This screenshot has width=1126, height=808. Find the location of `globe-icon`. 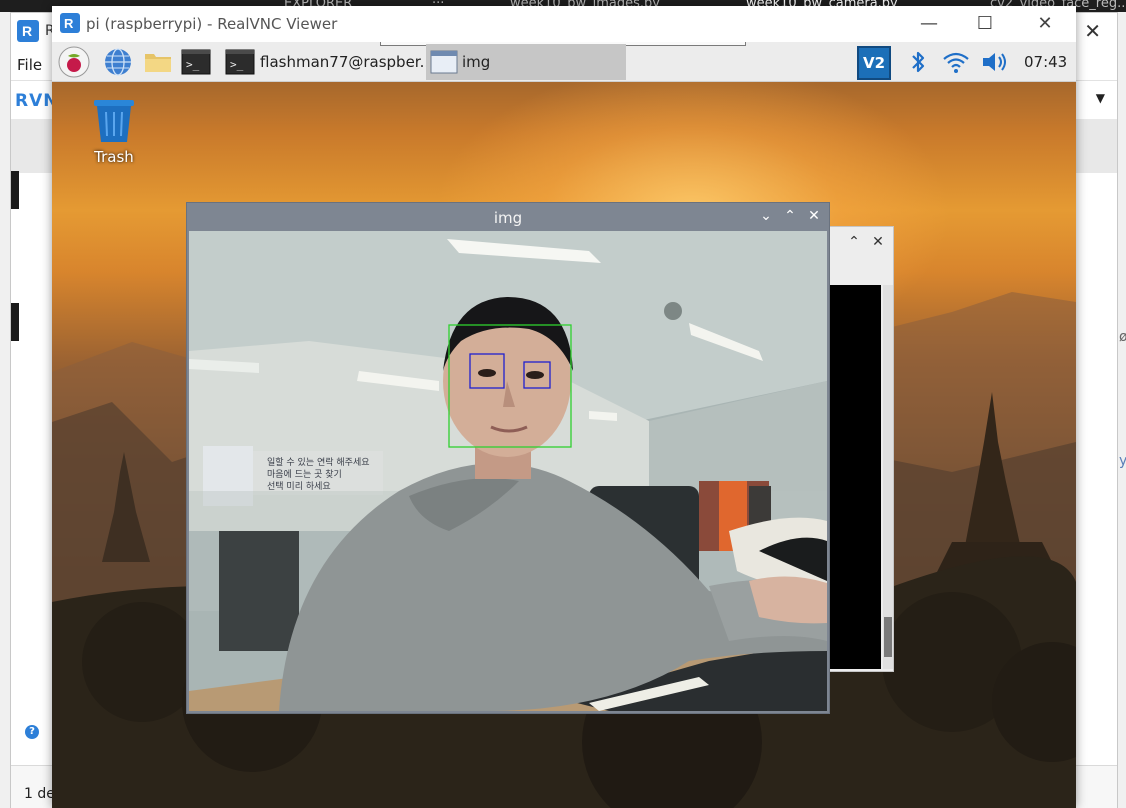

globe-icon is located at coordinates (118, 62).